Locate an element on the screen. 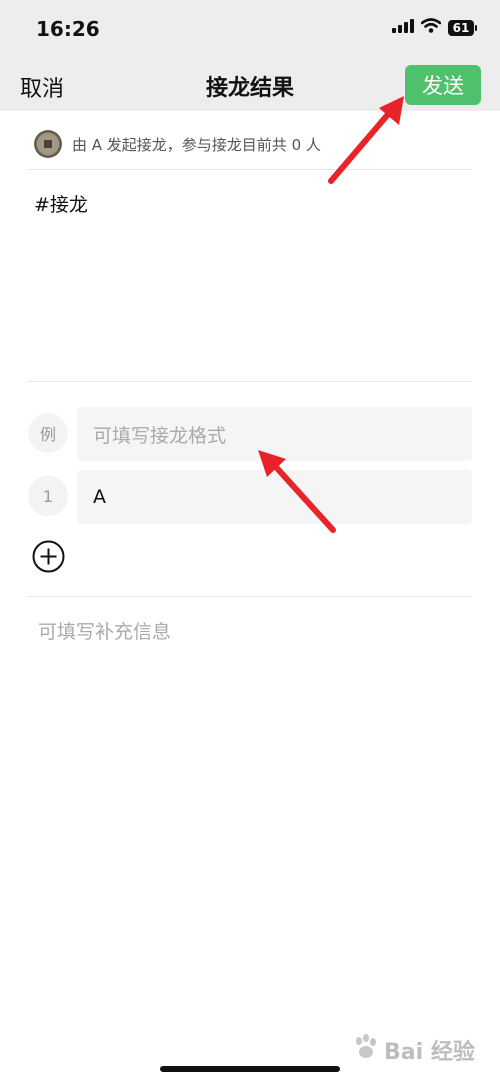 This screenshot has width=500, height=1082. initiator-text: 由 A 发起接龙，参与接龙目前共 0 人 is located at coordinates (196, 144).